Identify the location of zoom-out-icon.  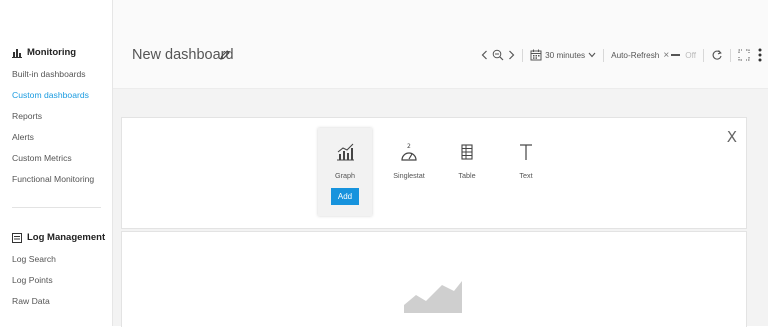
(498, 55).